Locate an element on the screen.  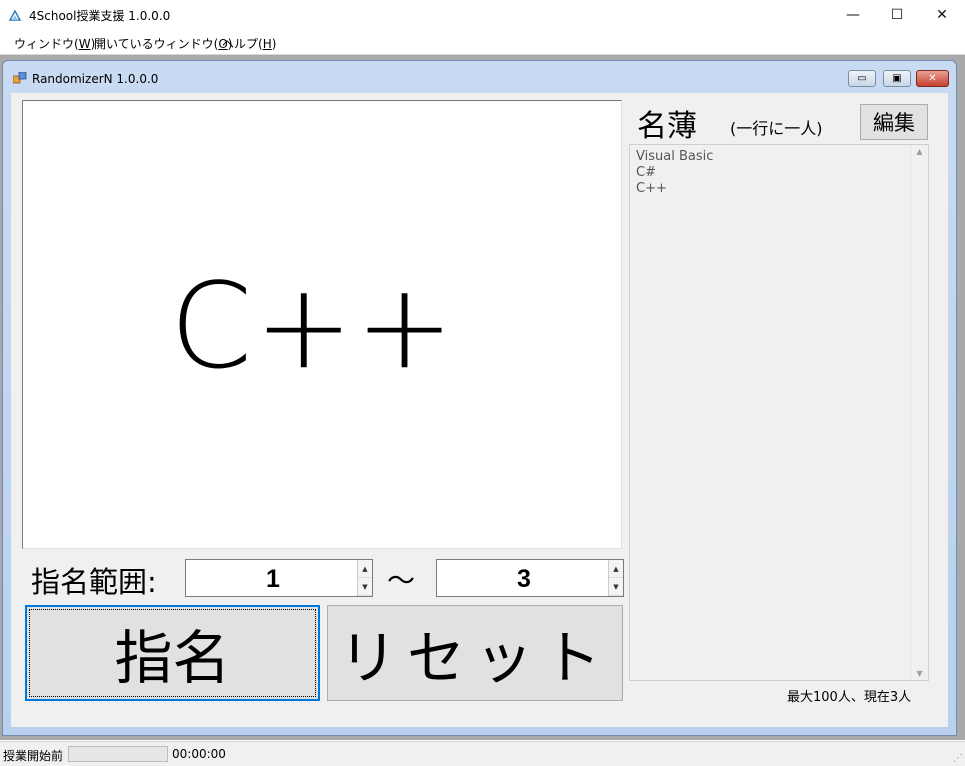
app-logo-icon is located at coordinates (15, 15).